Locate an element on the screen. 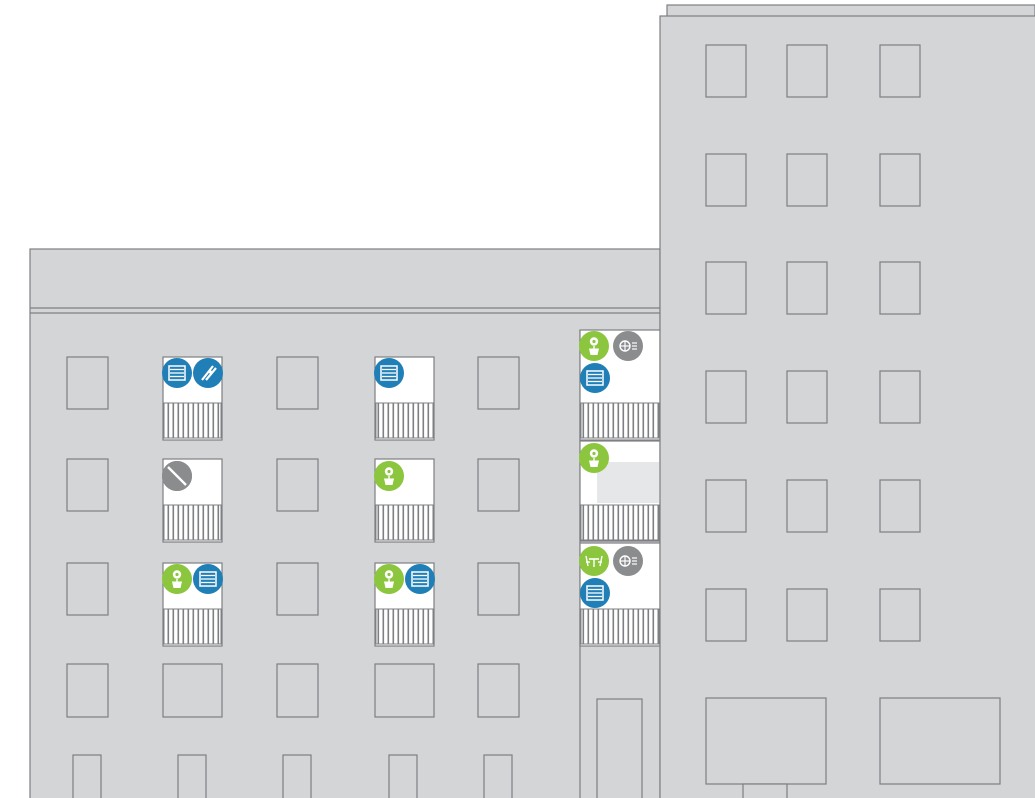  prohibited-icon is located at coordinates (177, 476).